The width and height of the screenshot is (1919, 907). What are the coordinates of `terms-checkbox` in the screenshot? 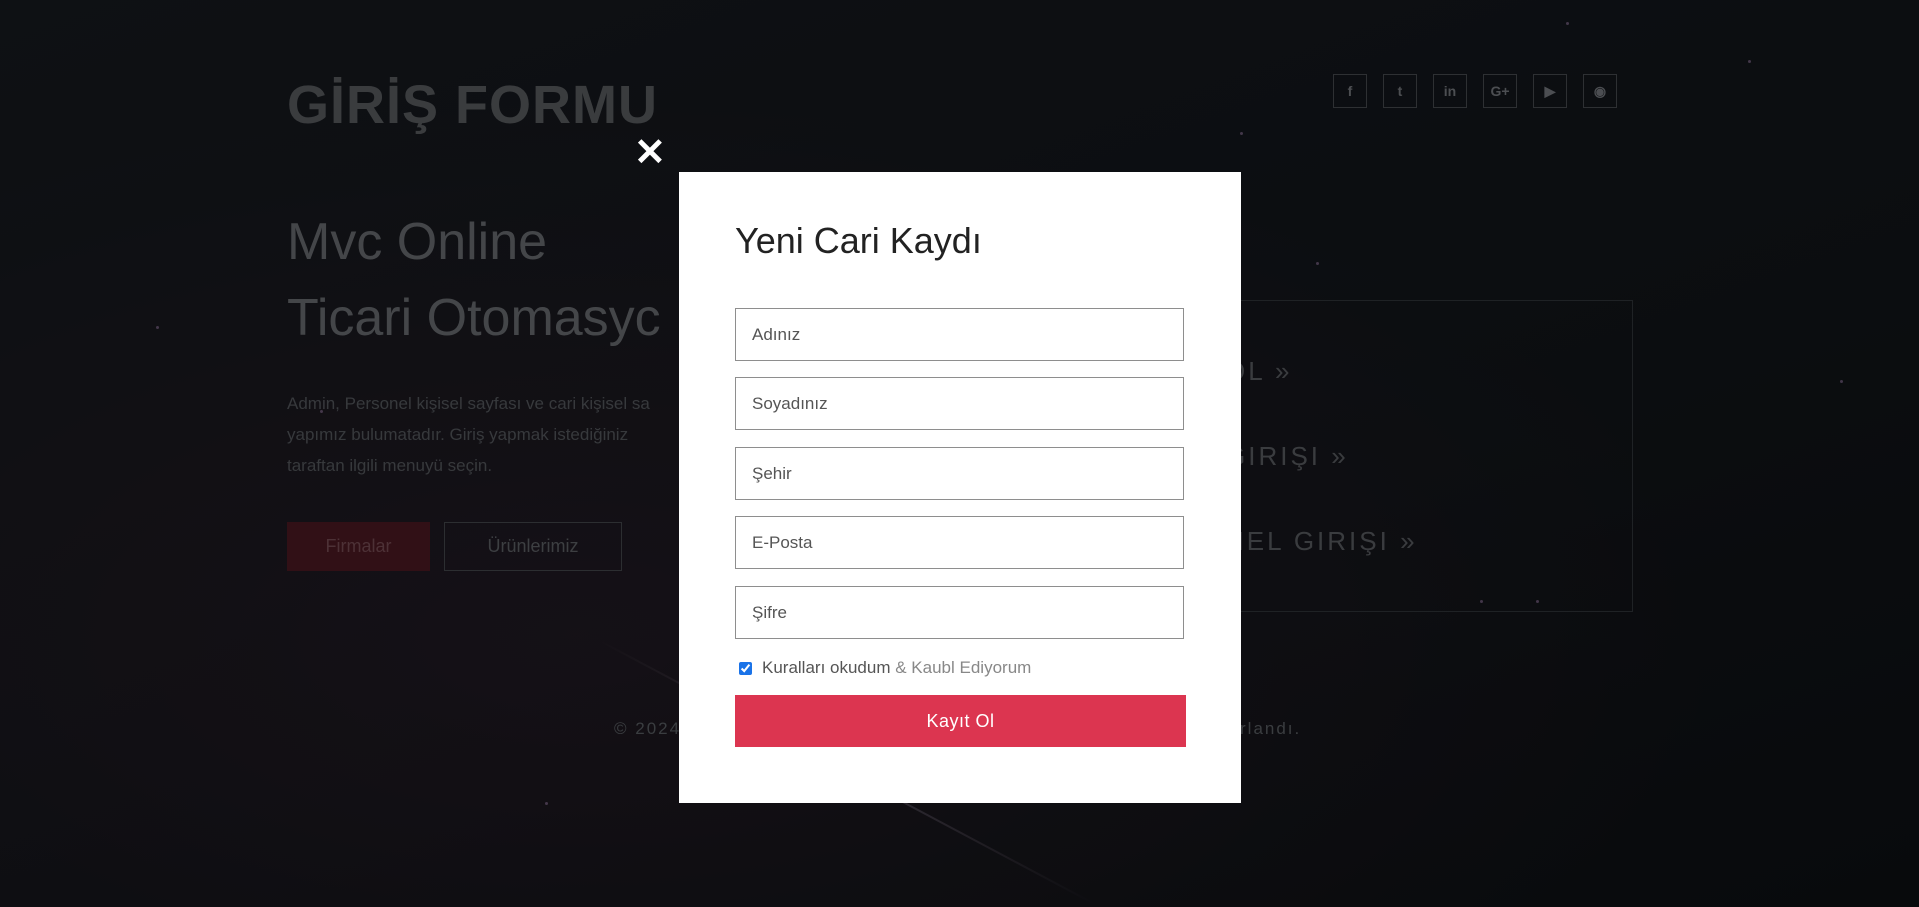 It's located at (745, 668).